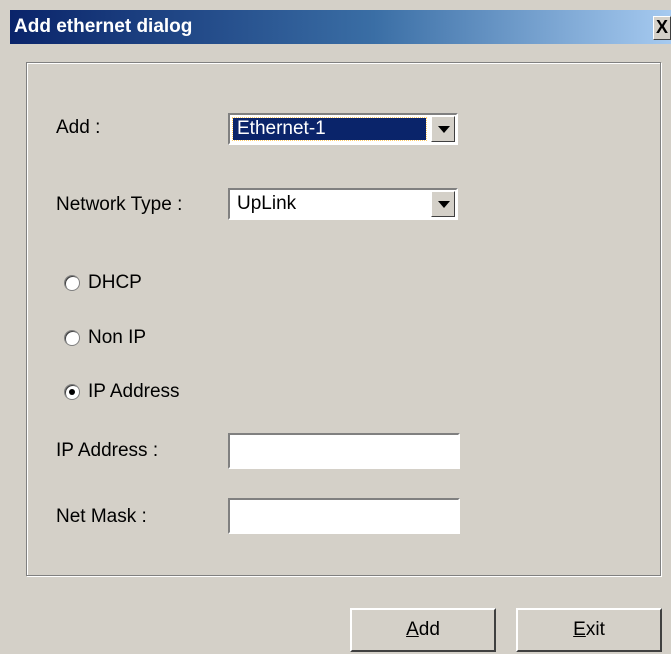 The image size is (671, 654). I want to click on radio-non-ip-label: Non IP, so click(117, 337).